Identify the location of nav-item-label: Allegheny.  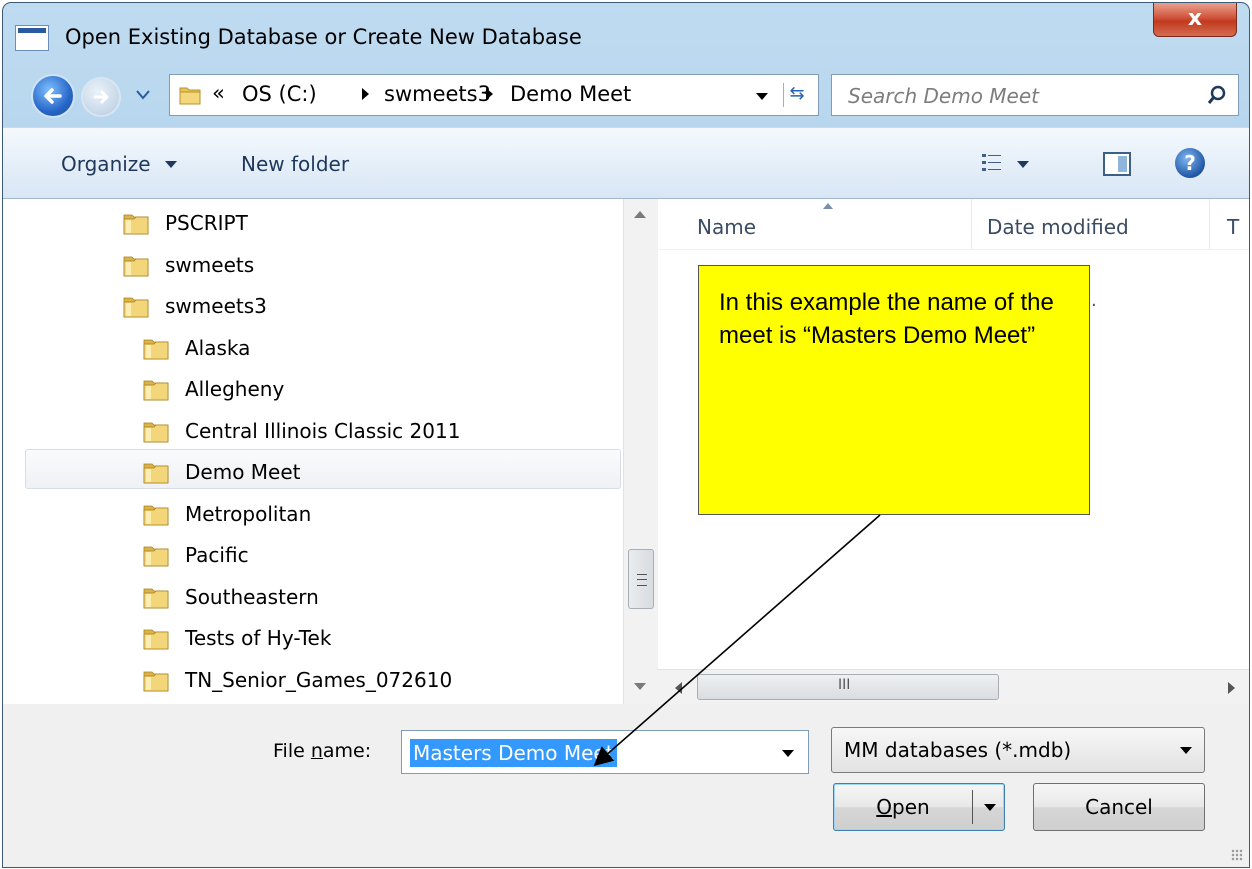
(235, 389).